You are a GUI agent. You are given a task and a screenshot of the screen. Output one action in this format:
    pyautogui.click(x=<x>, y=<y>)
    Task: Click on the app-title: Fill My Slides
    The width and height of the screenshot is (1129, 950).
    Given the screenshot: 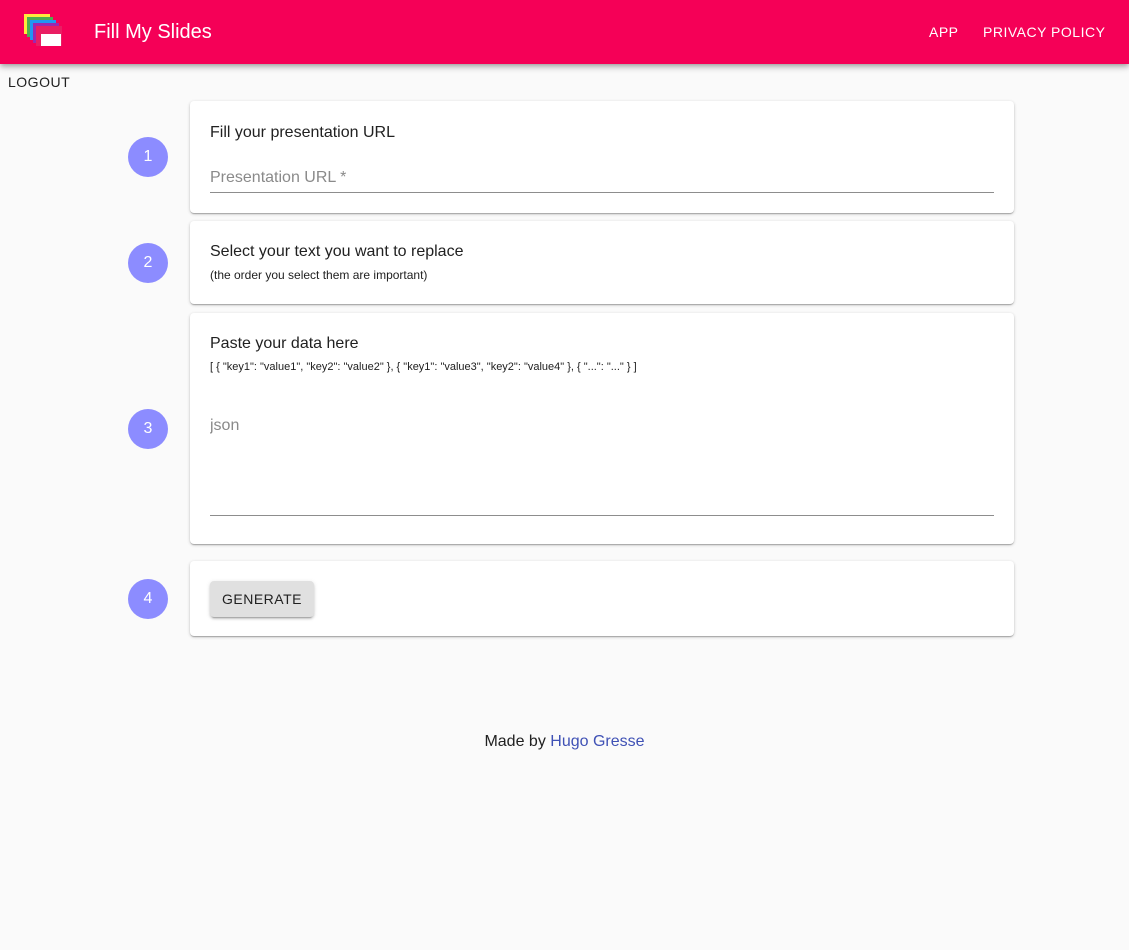 What is the action you would take?
    pyautogui.click(x=153, y=32)
    